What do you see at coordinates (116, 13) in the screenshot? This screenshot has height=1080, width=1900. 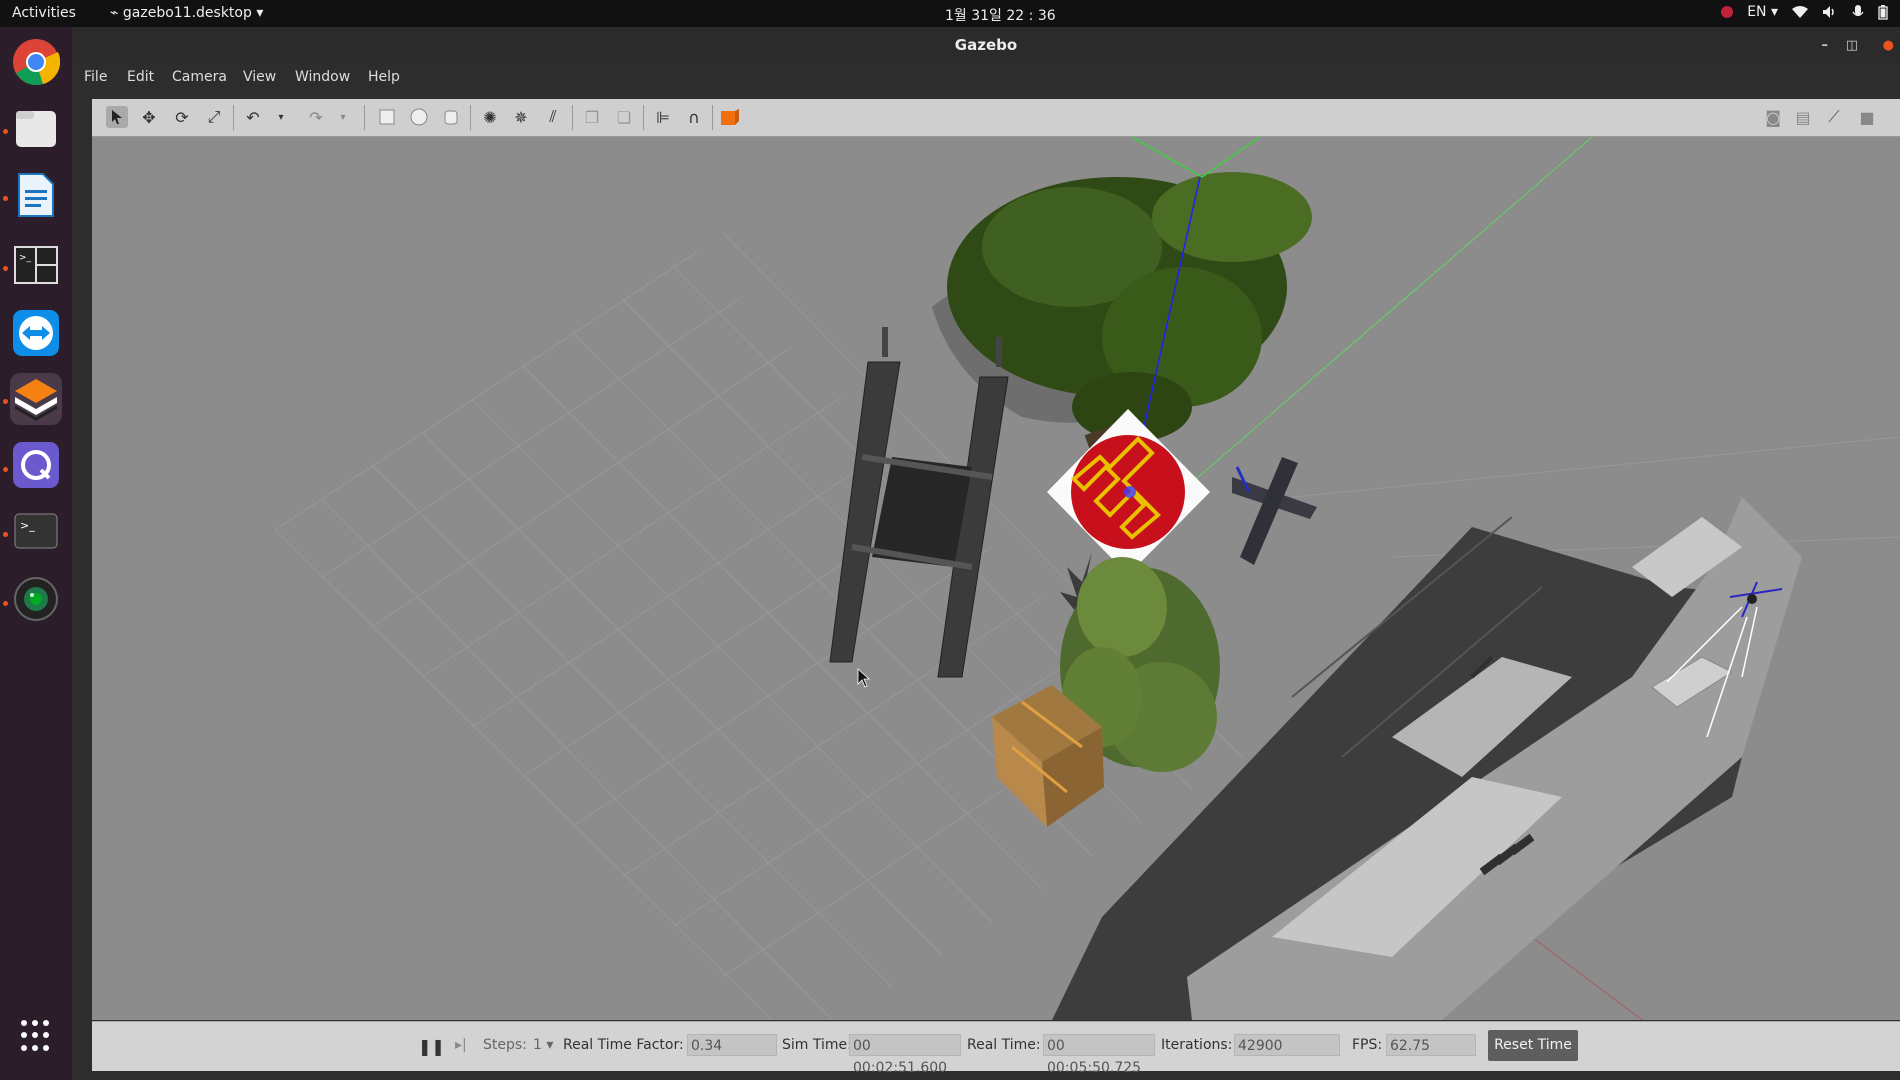 I see `app-indicator-icon: ⌁` at bounding box center [116, 13].